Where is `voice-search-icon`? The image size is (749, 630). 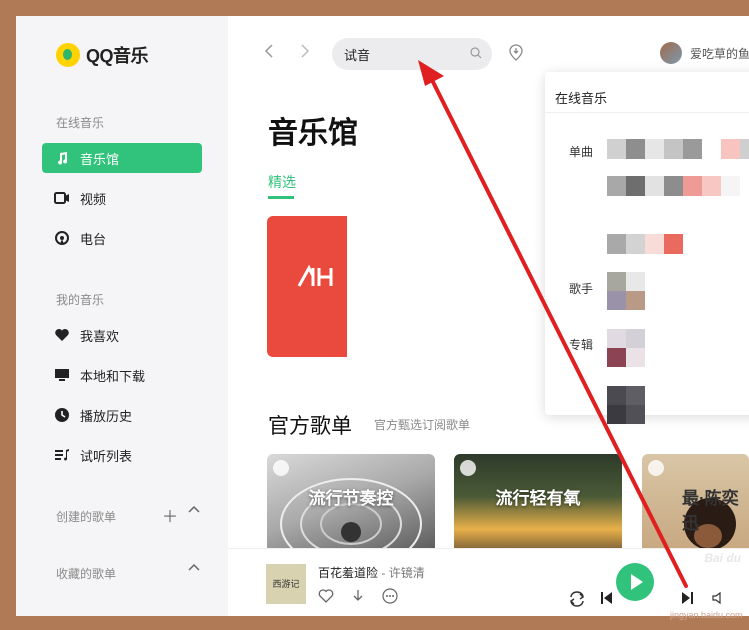 voice-search-icon is located at coordinates (516, 53).